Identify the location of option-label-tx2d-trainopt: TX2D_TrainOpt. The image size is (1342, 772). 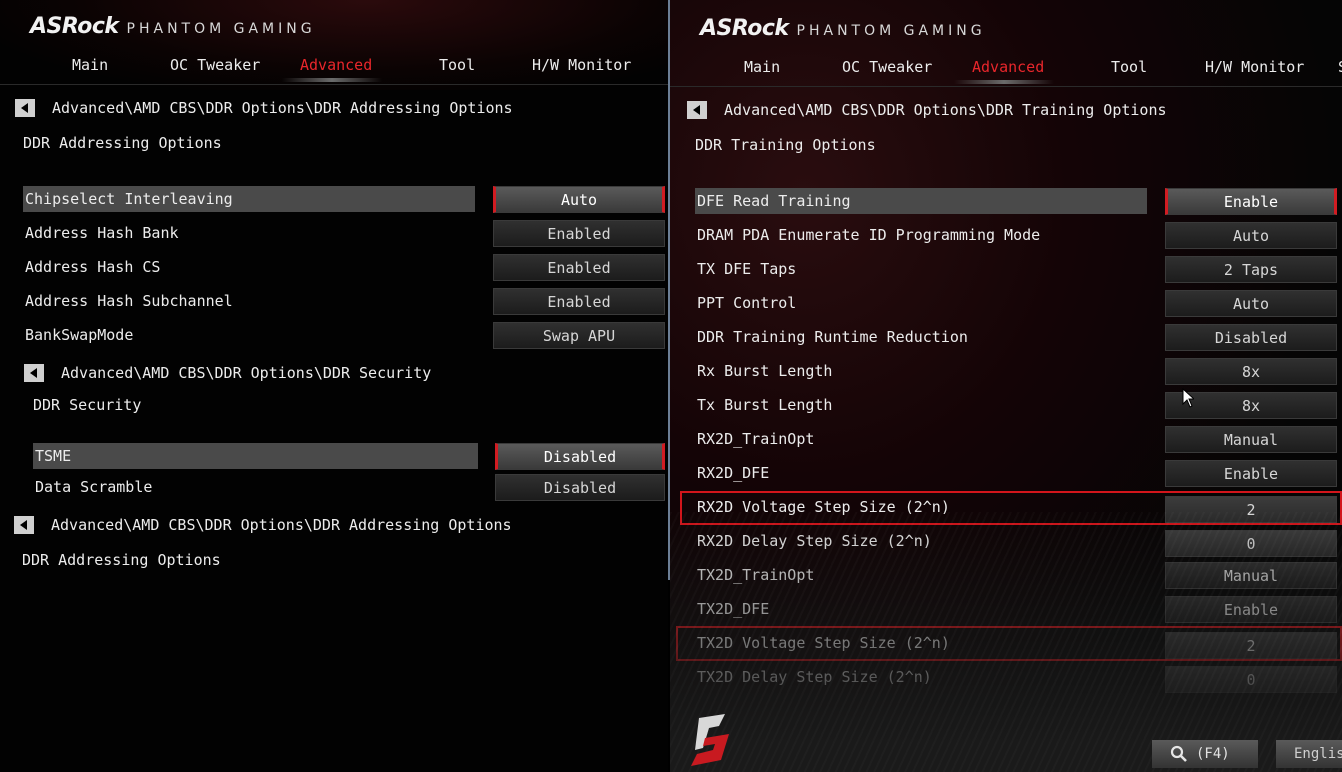
(921, 575).